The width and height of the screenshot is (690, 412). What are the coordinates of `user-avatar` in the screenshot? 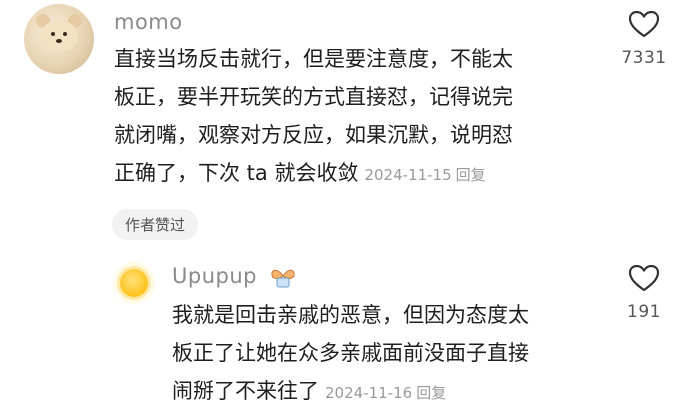 It's located at (59, 39).